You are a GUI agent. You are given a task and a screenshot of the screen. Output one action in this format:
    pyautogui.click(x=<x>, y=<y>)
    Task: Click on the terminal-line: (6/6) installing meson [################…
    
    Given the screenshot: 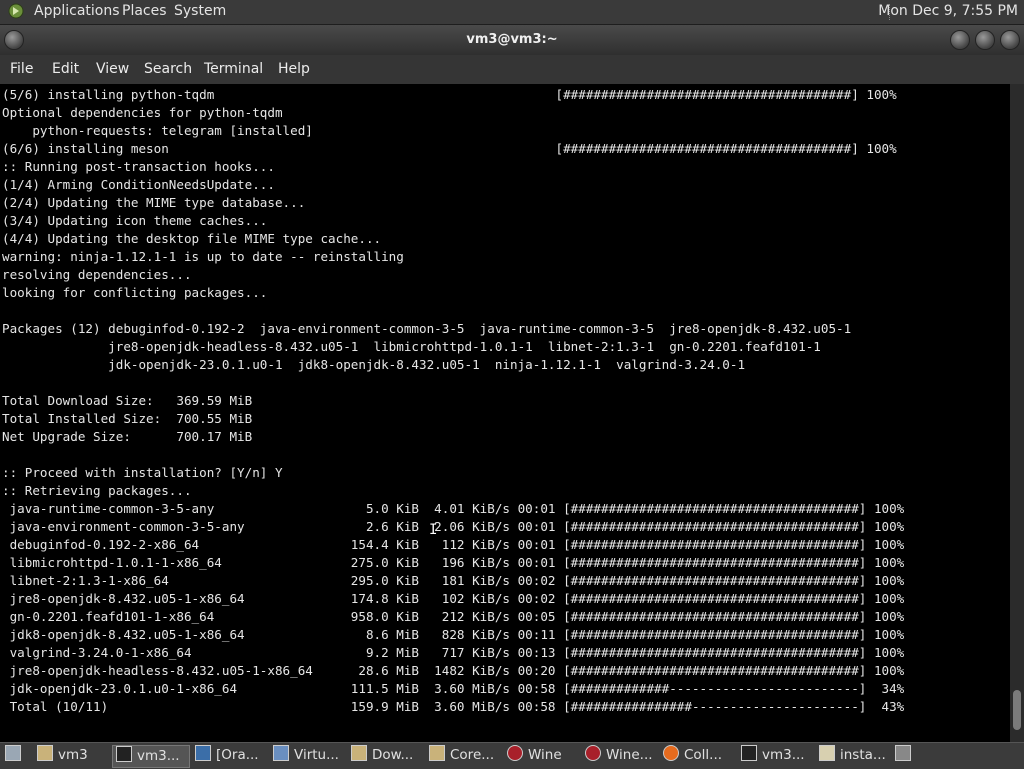 What is the action you would take?
    pyautogui.click(x=449, y=148)
    